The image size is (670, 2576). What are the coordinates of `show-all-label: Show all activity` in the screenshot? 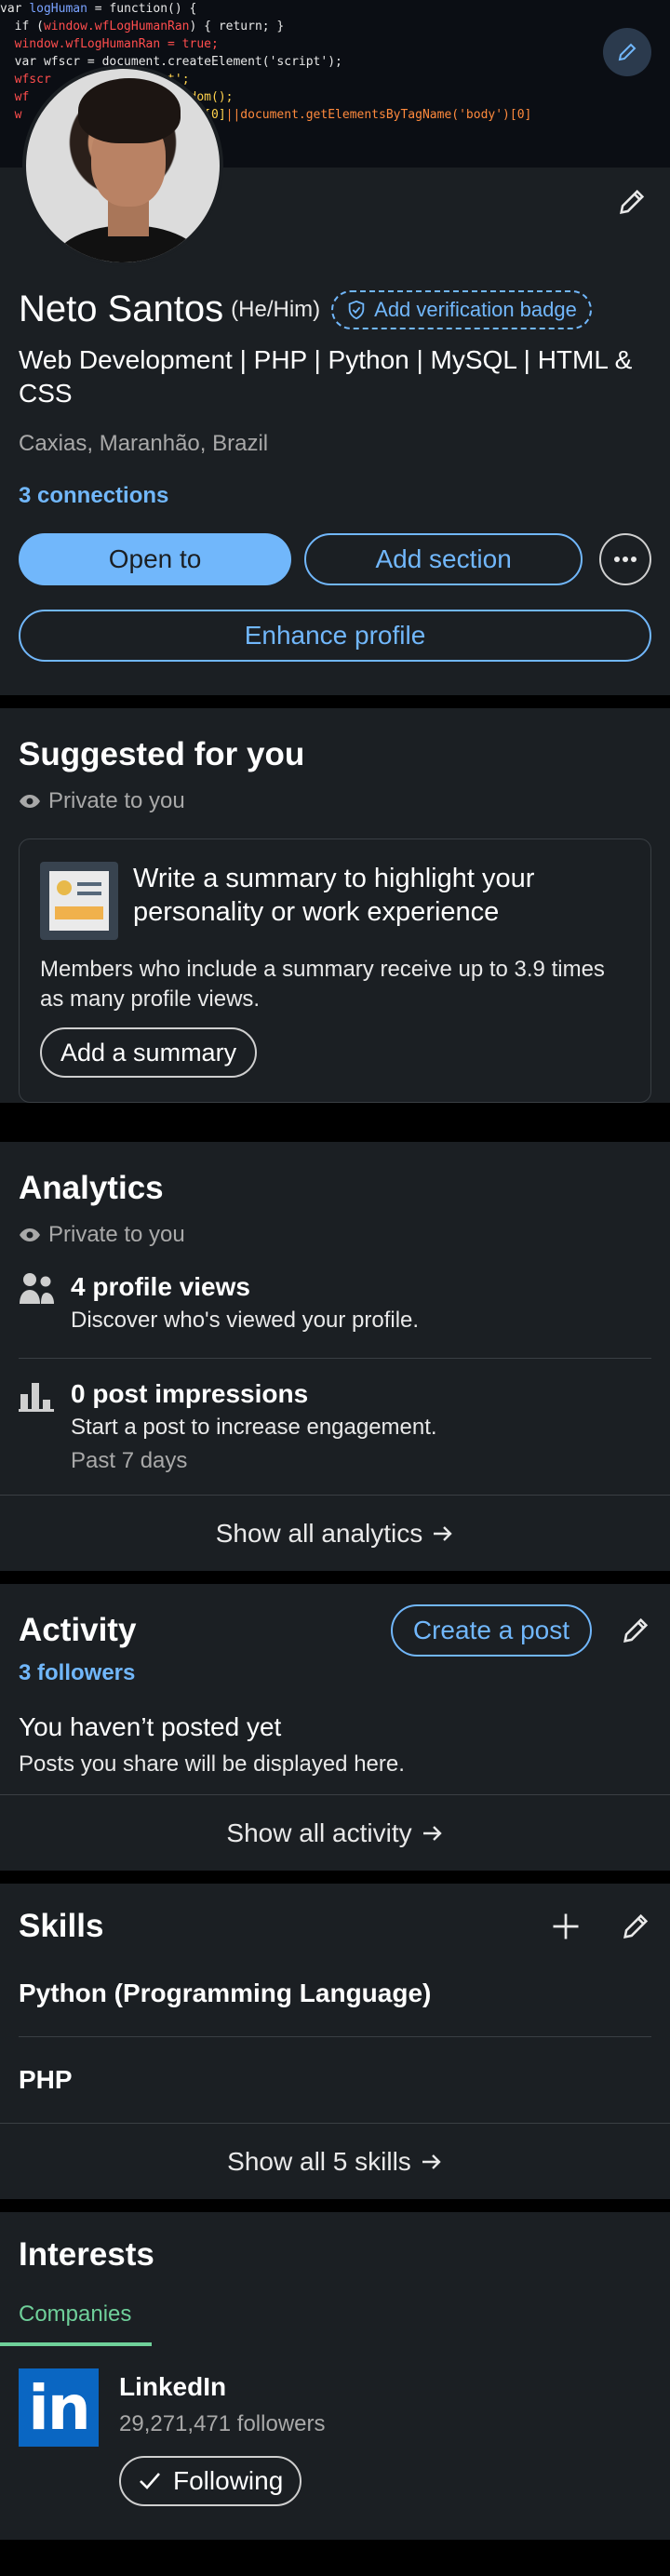 It's located at (319, 1832).